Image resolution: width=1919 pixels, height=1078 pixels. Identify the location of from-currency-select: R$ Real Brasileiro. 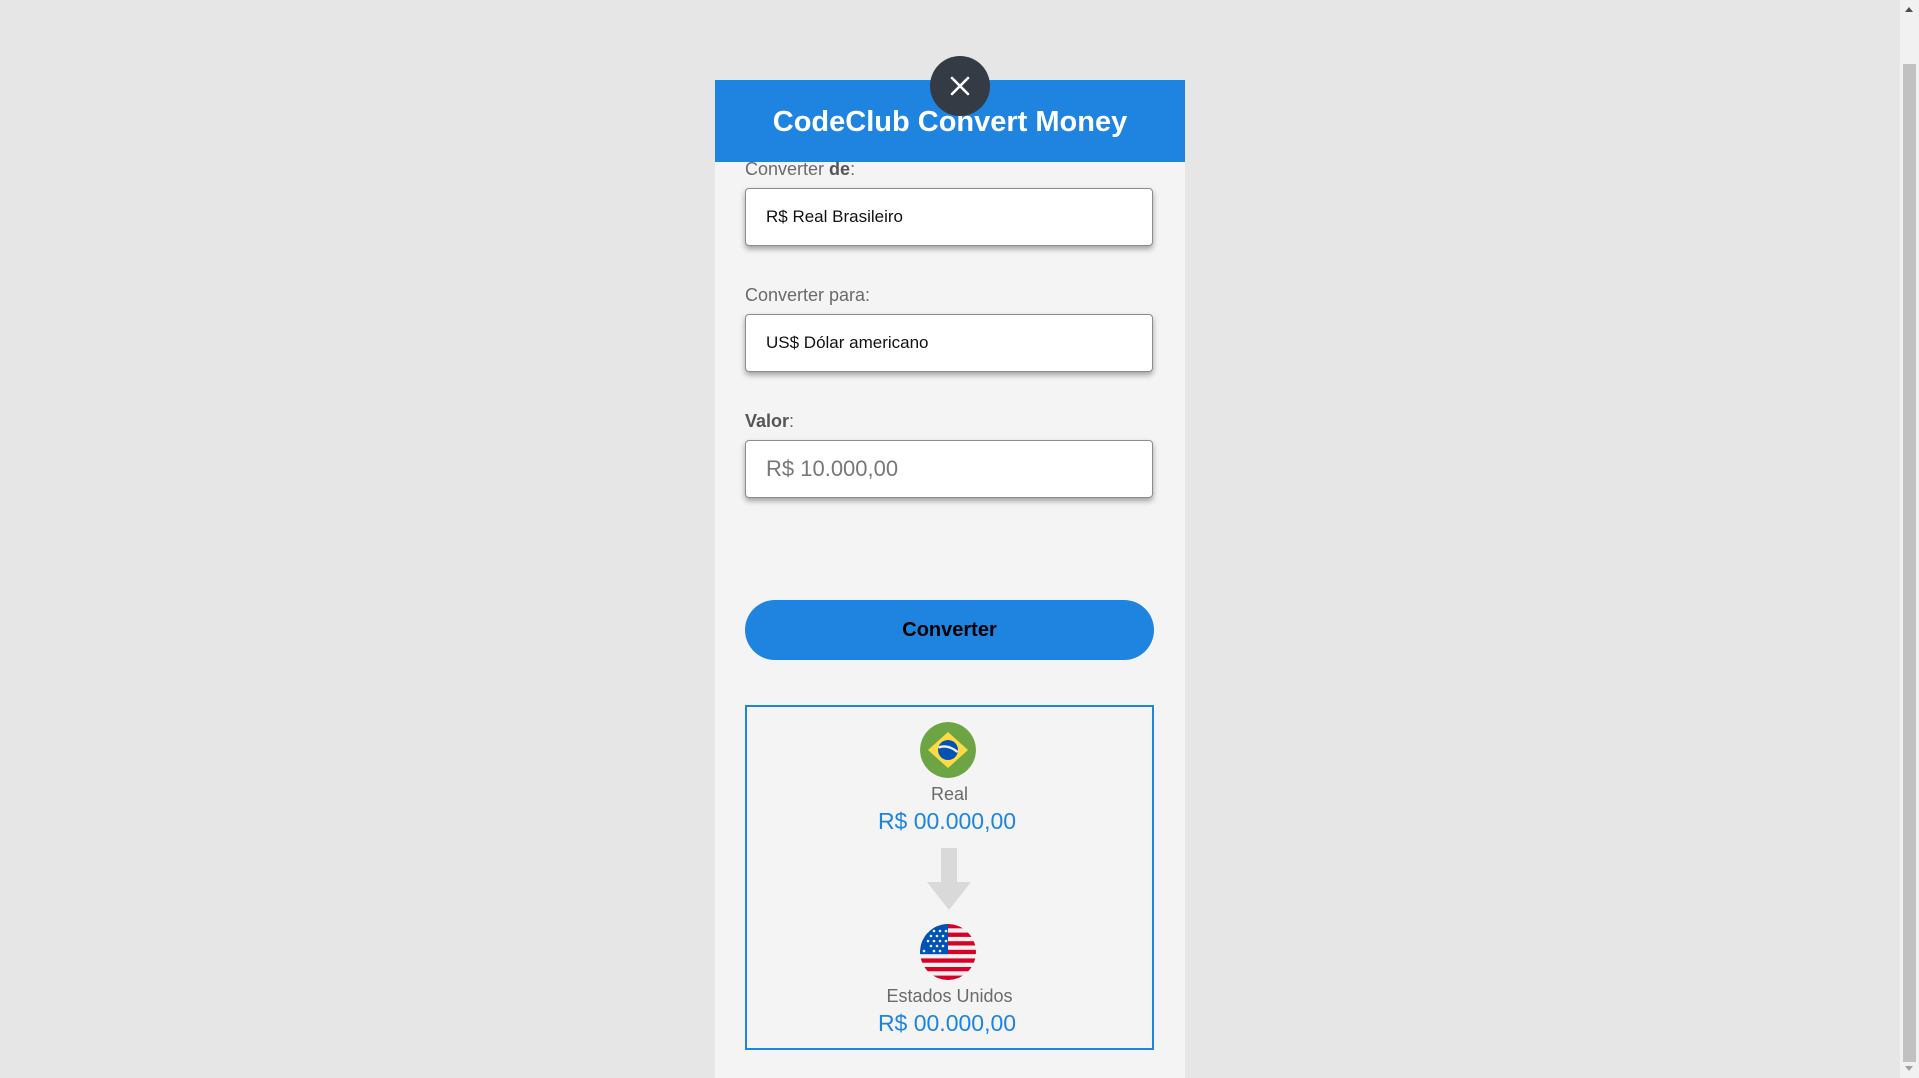
(949, 217).